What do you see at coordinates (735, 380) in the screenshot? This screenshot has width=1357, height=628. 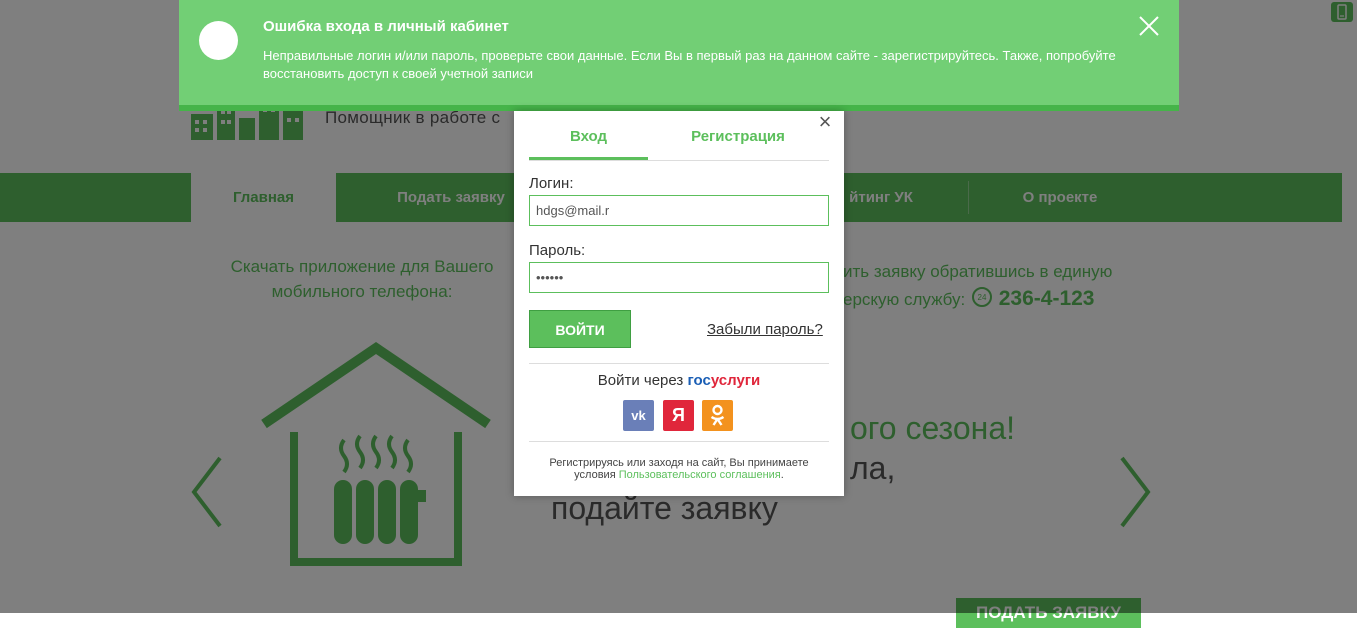 I see `gosuslugi-logo-part2: услуги` at bounding box center [735, 380].